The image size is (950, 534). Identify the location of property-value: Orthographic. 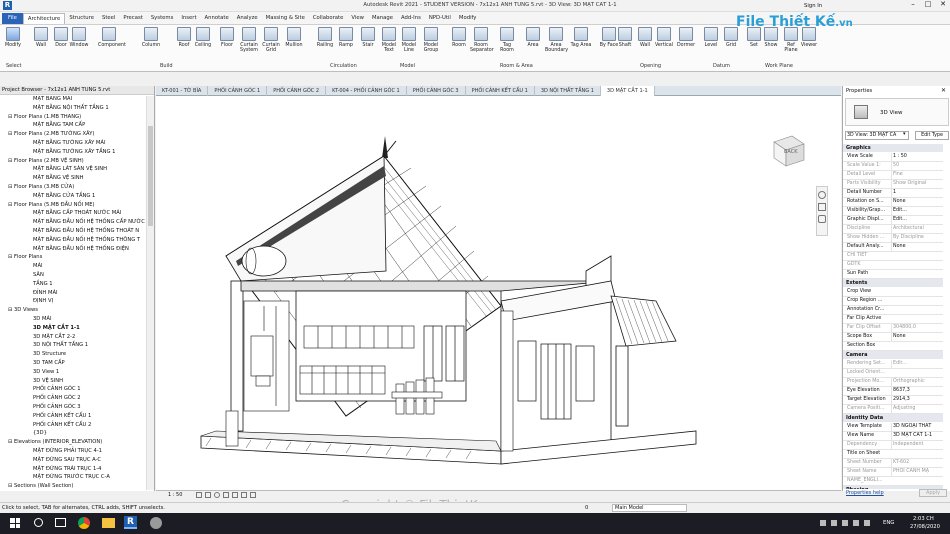
(917, 382).